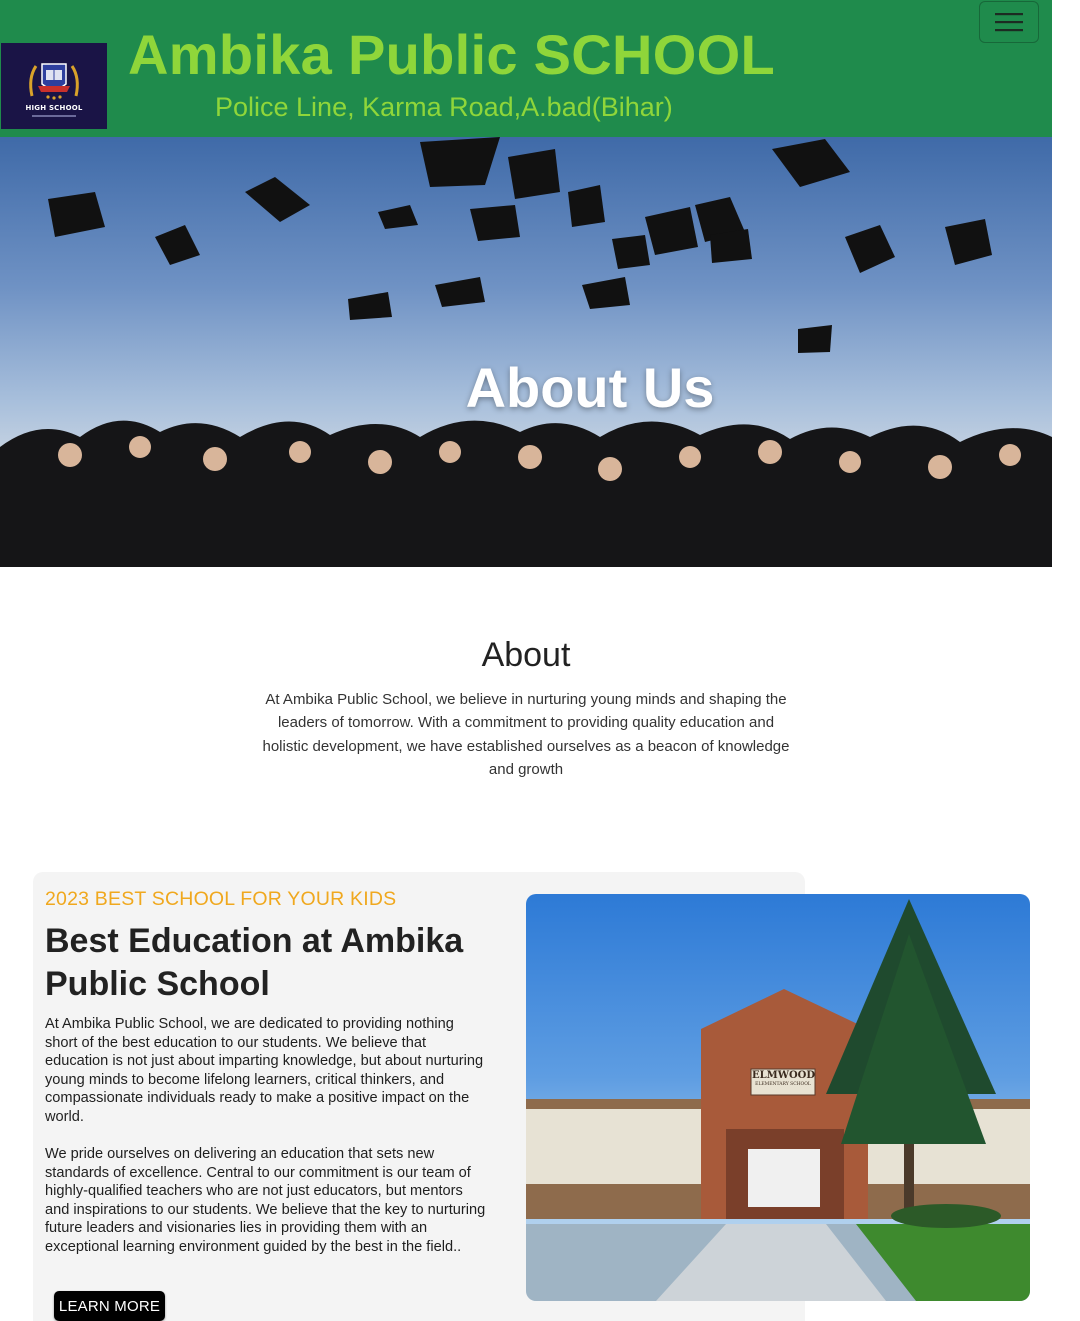 Image resolution: width=1080 pixels, height=1321 pixels. I want to click on graduates-crowd-illustration, so click(526, 493).